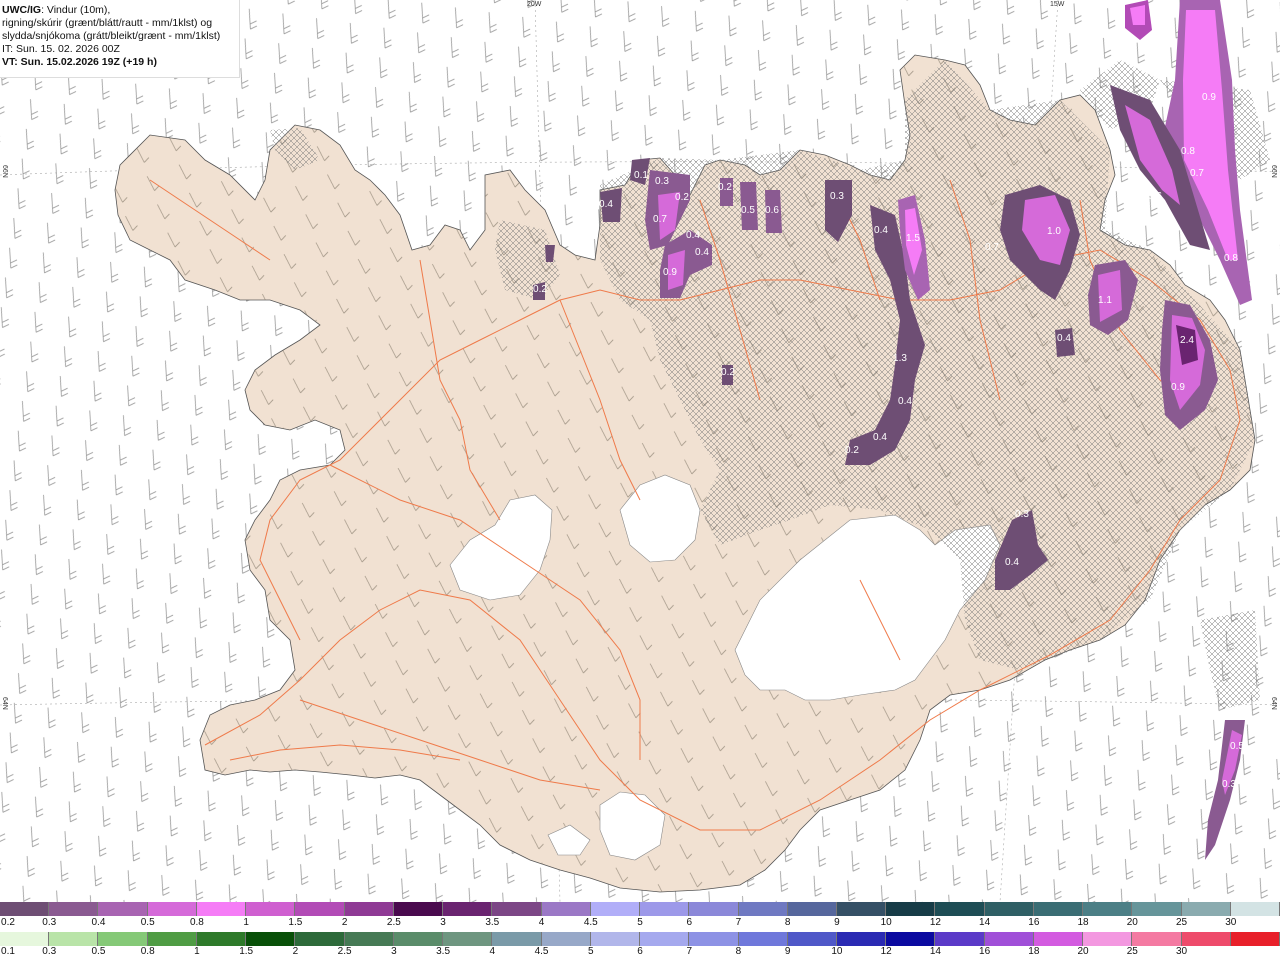  Describe the element at coordinates (689, 922) in the screenshot. I see `legend-label: 6` at that location.